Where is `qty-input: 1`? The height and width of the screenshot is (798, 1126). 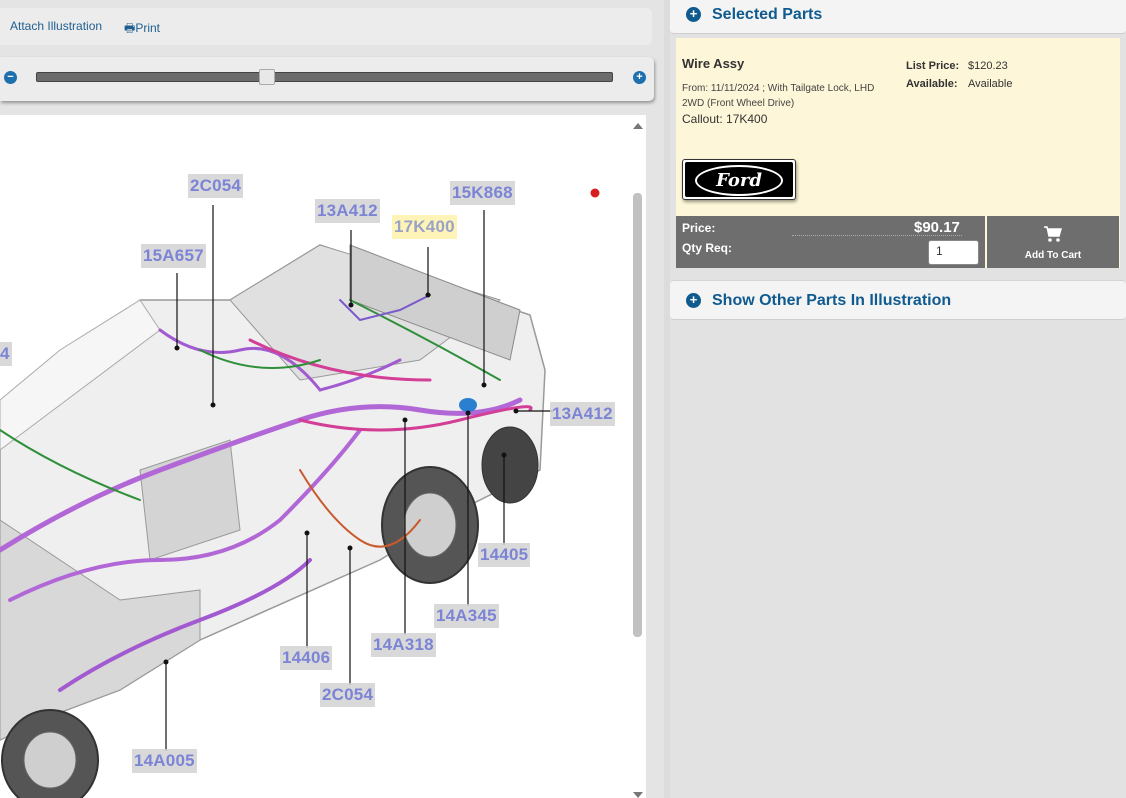
qty-input: 1 is located at coordinates (953, 252).